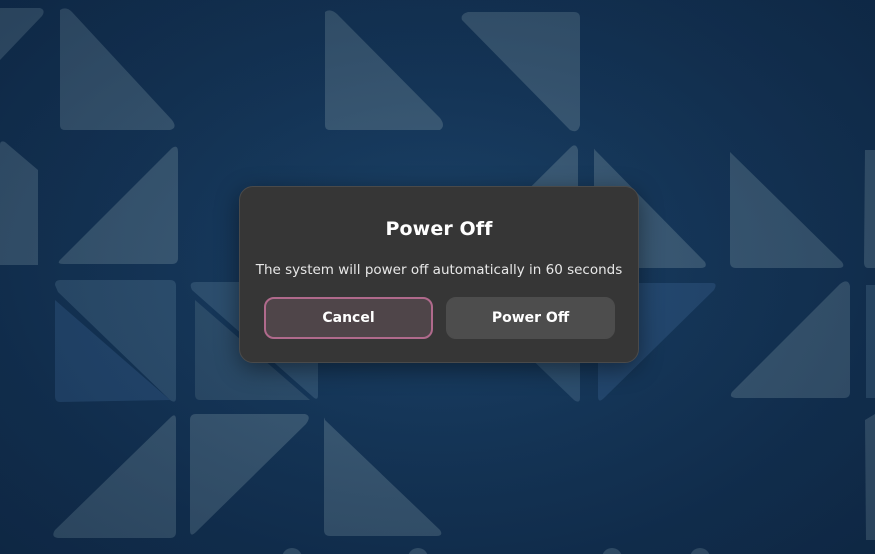 The width and height of the screenshot is (875, 554). I want to click on dialog-title: Power Off, so click(439, 229).